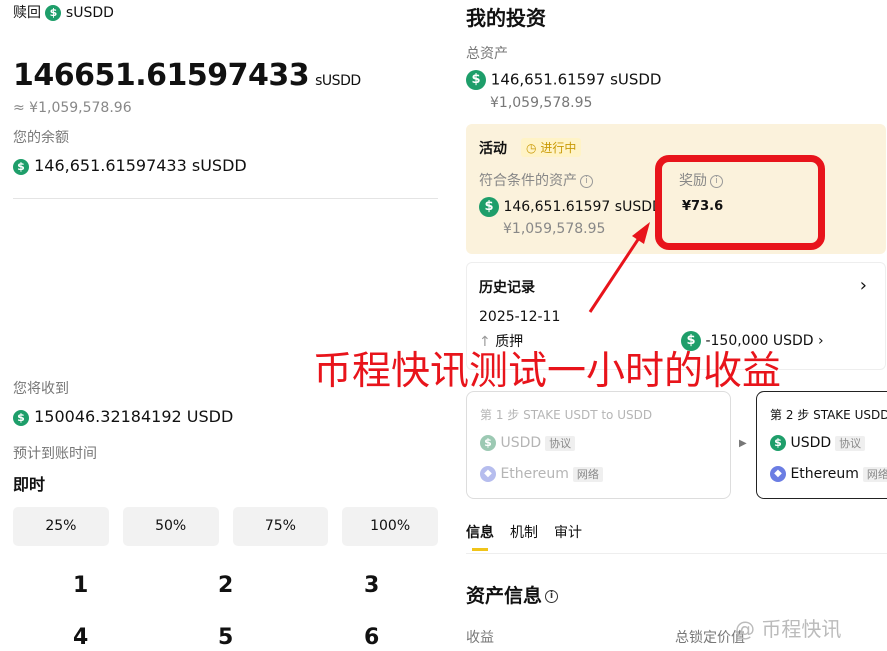  Describe the element at coordinates (371, 637) in the screenshot. I see `keypad-key-6: 6` at that location.